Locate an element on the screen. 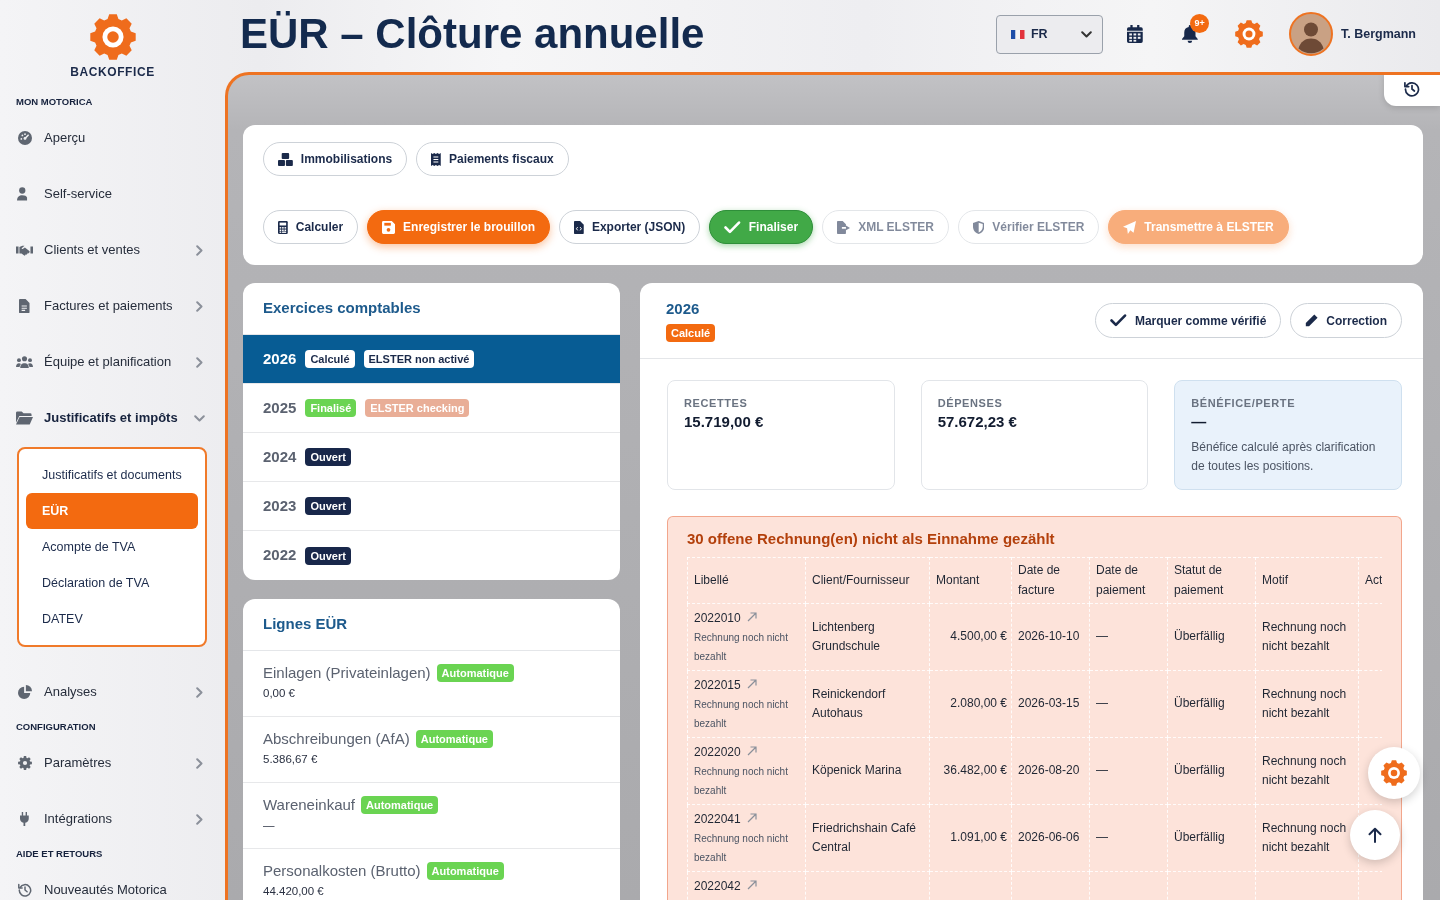  document-icon is located at coordinates (24, 306).